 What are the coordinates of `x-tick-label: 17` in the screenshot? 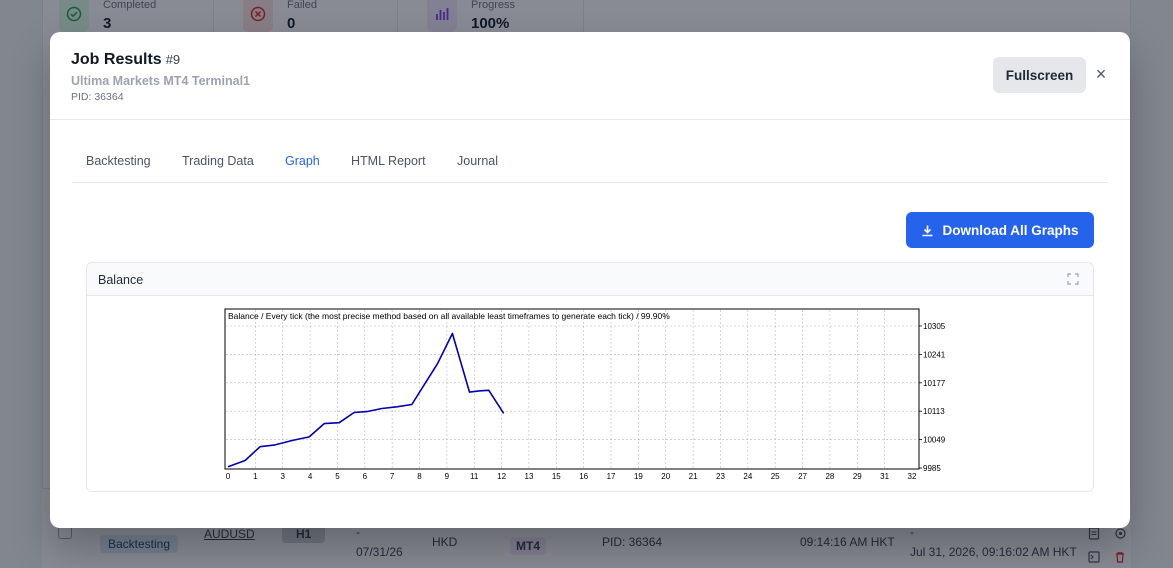 It's located at (611, 476).